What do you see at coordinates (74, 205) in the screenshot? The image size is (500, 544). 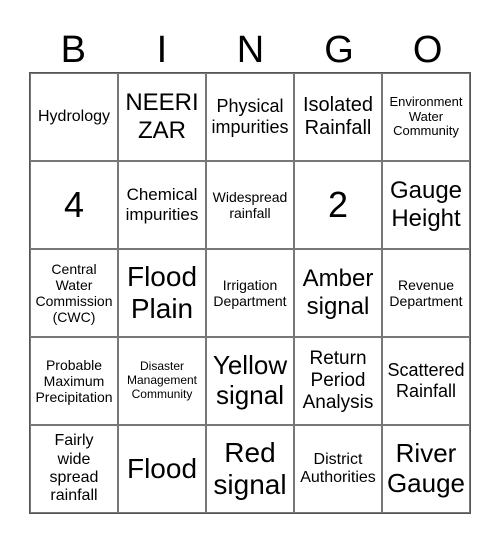 I see `bingo-cell: 4` at bounding box center [74, 205].